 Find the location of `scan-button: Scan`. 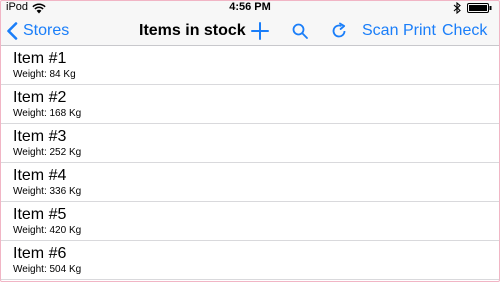

scan-button: Scan is located at coordinates (380, 31).